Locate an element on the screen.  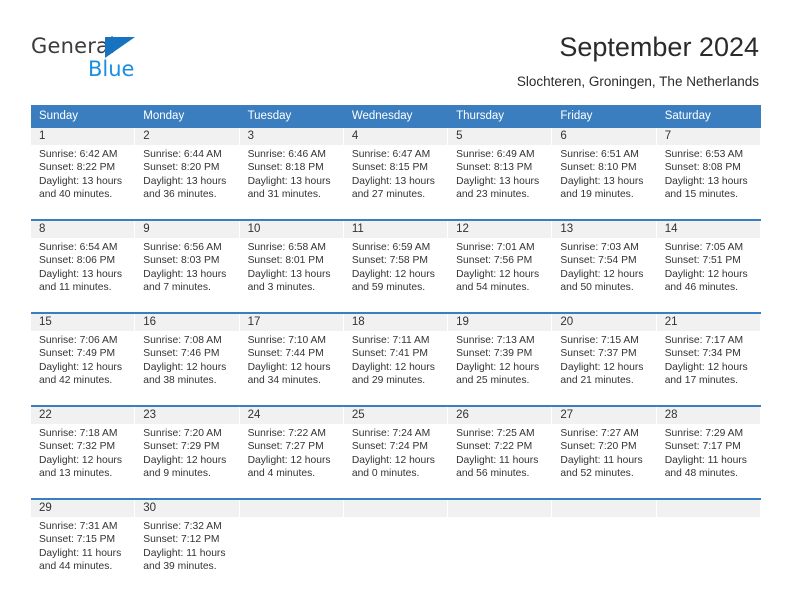
sunrise-time: Sunrise: 7:10 AM is located at coordinates (286, 340).